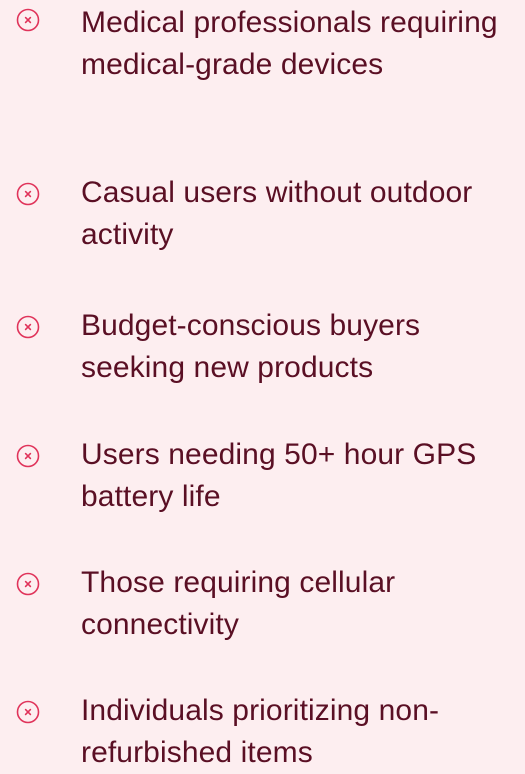  I want to click on list-item-label: Users needing 50+ hour GPS battery life, so click(279, 475).